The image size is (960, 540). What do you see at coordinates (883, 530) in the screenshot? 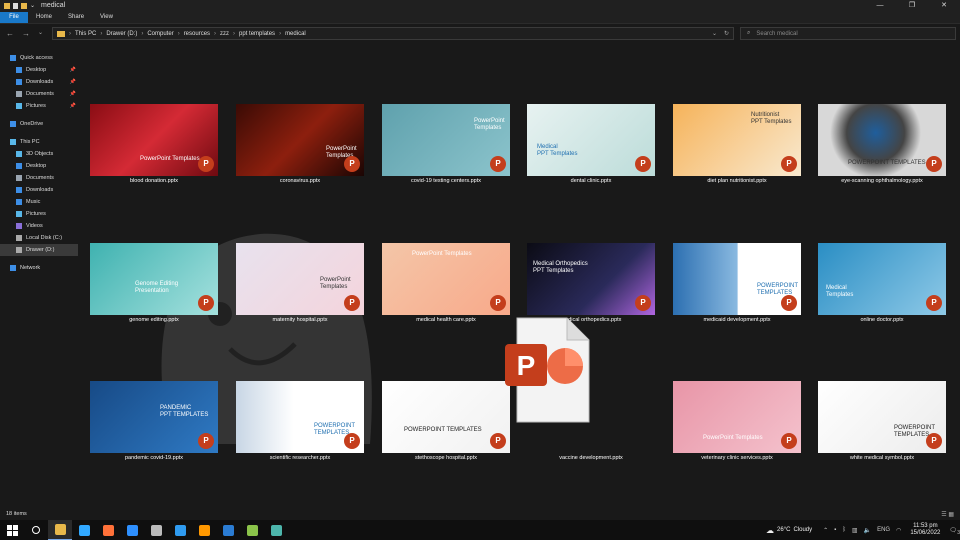
I see `language-indicator: ENG` at bounding box center [883, 530].